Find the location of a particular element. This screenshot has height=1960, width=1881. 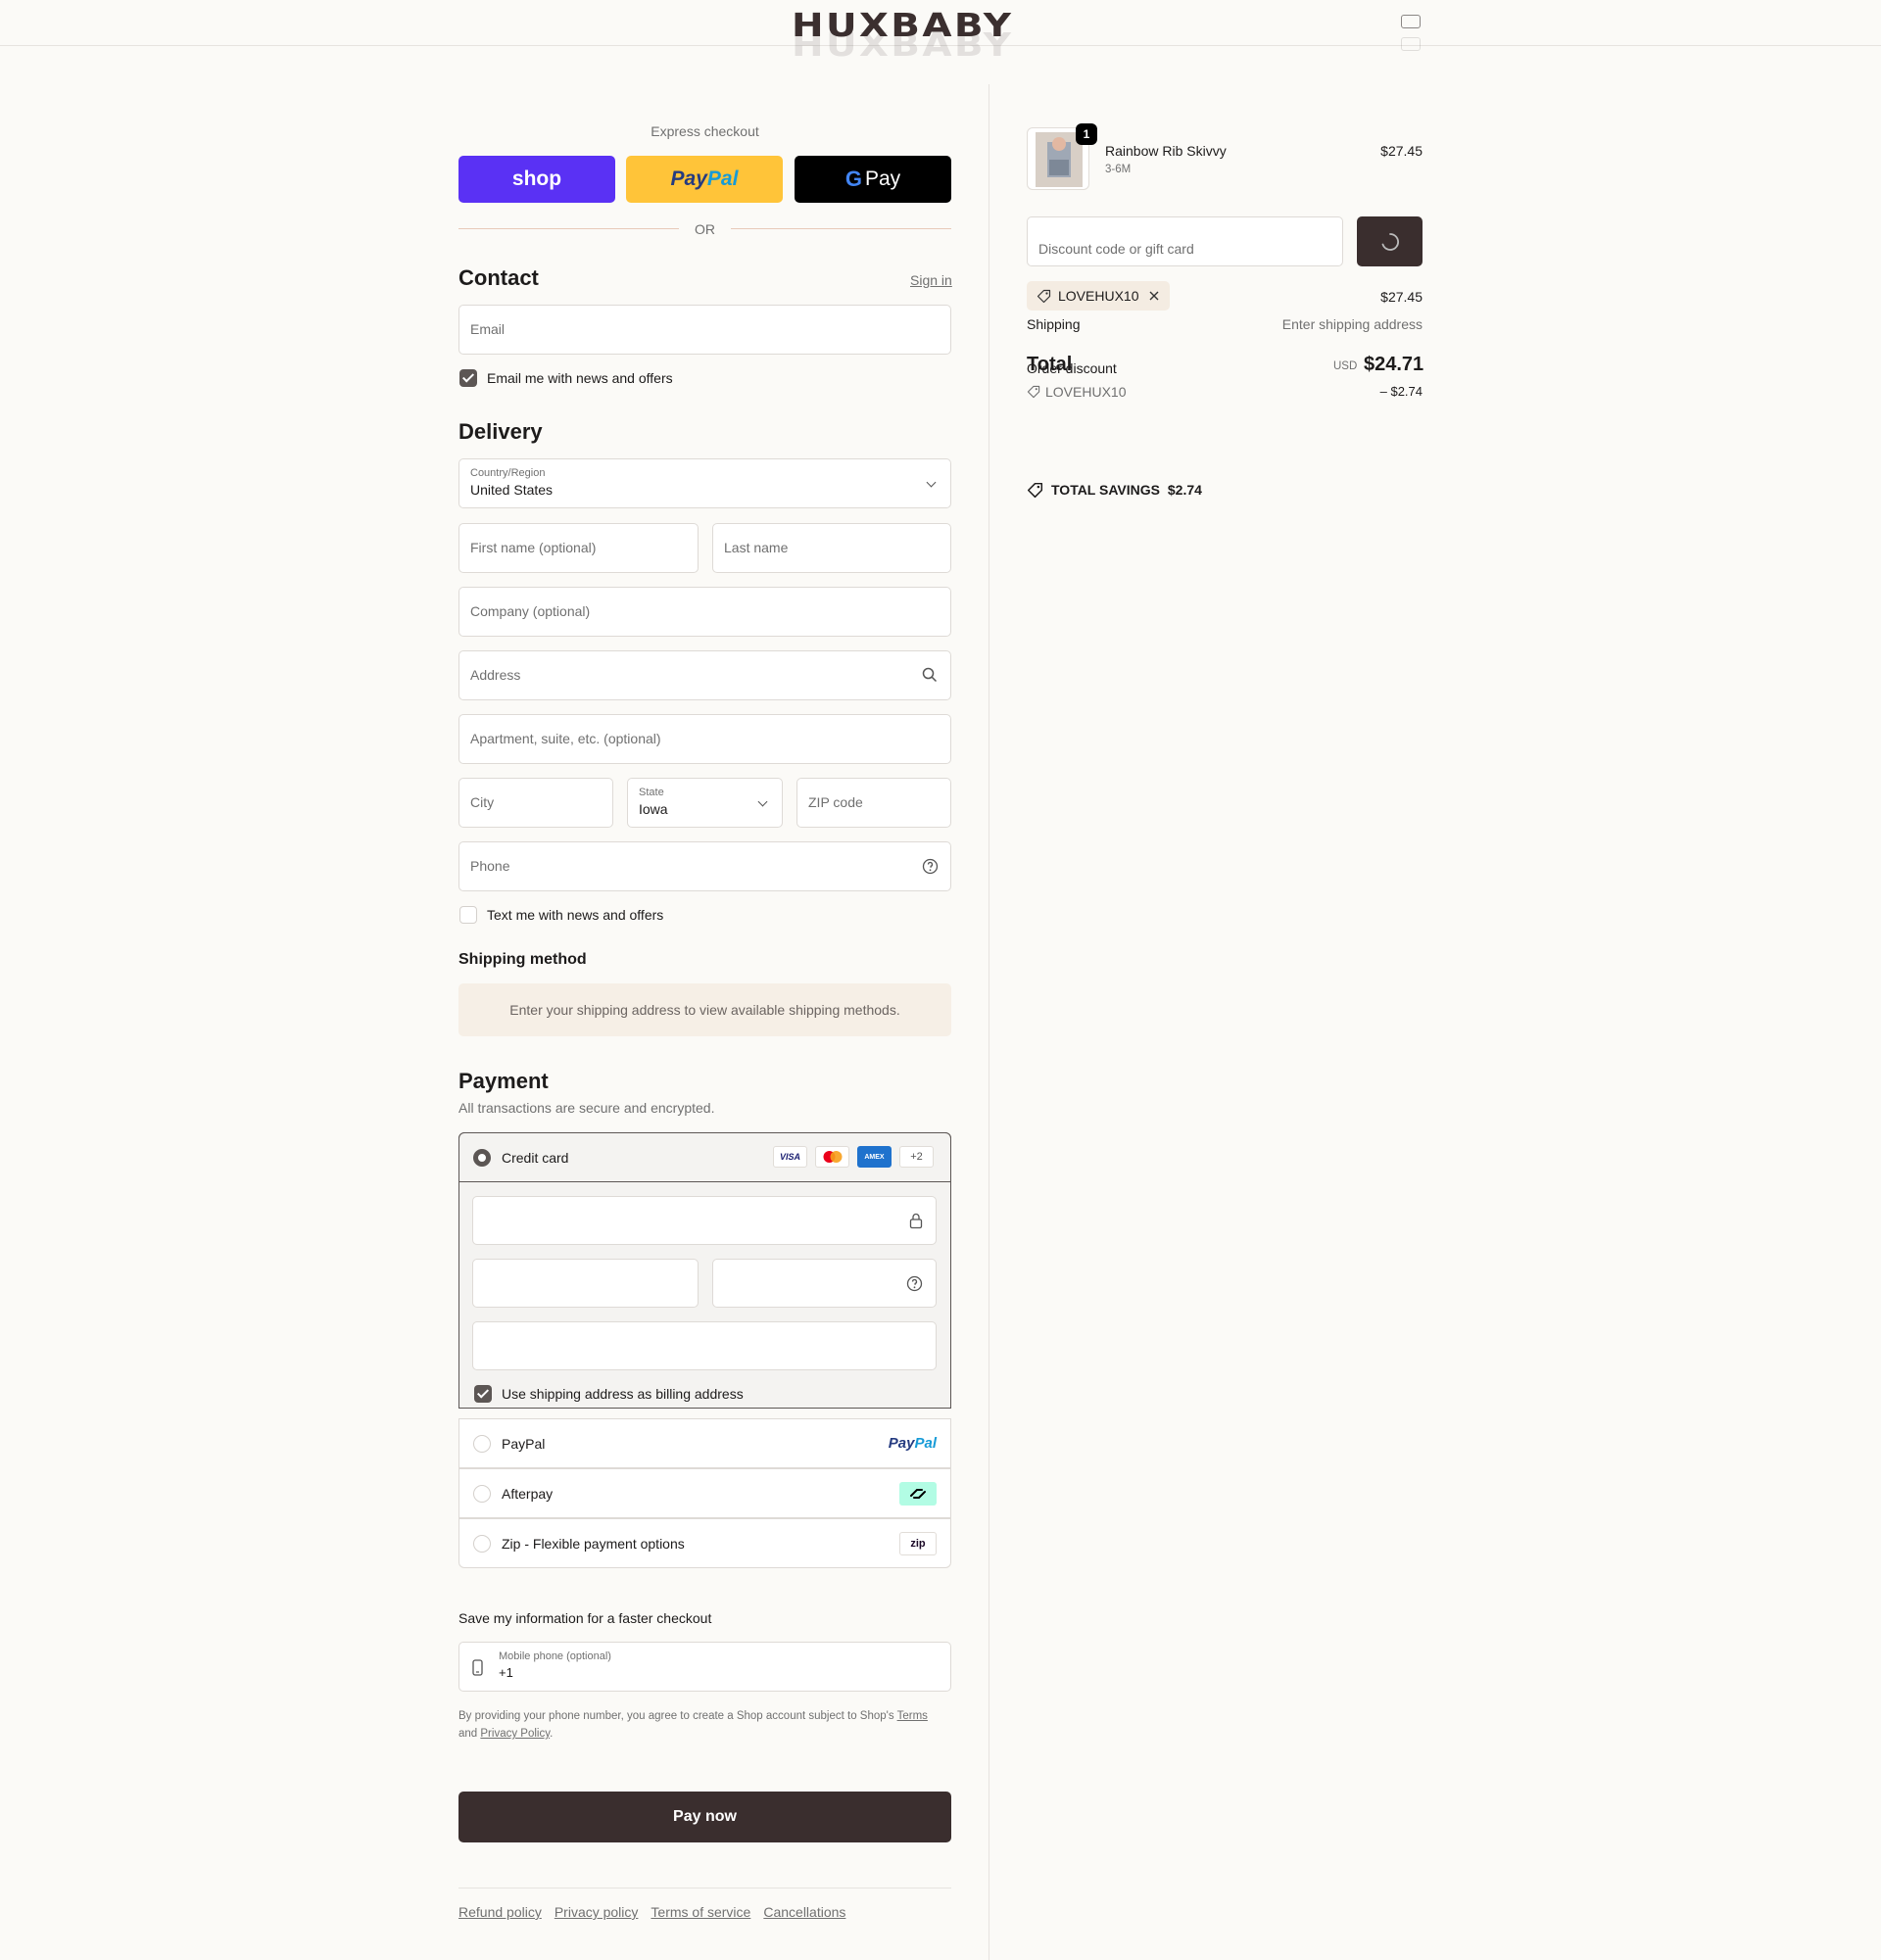

header: HUXBABY HUXBABY is located at coordinates (940, 32).